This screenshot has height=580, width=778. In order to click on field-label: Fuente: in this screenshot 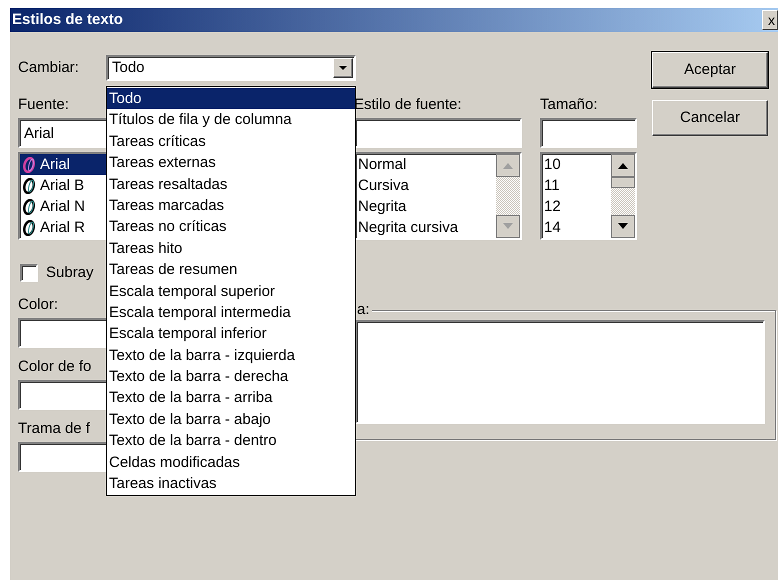, I will do `click(43, 105)`.